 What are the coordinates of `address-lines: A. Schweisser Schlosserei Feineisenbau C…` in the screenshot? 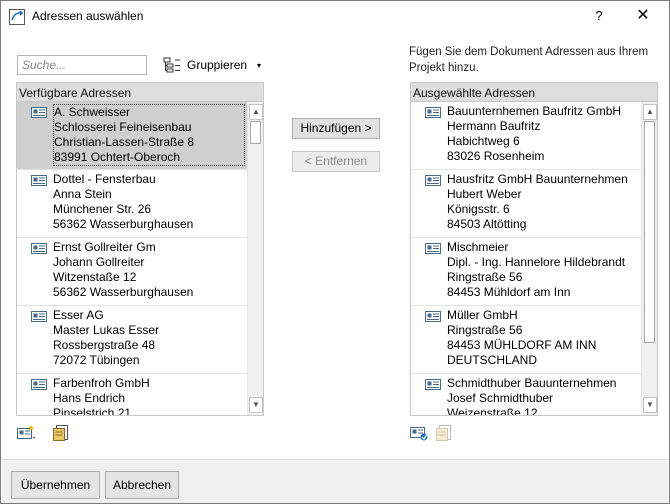 It's located at (149, 135).